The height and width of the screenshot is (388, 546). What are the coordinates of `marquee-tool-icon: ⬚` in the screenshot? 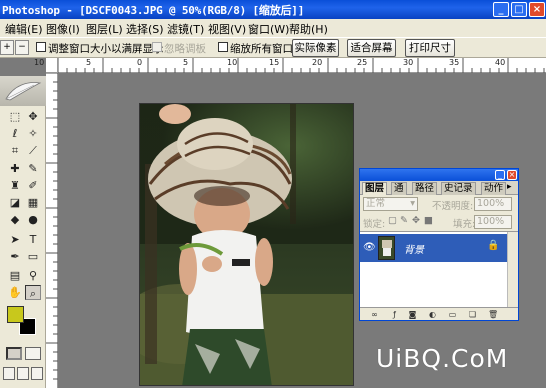 It's located at (15, 116).